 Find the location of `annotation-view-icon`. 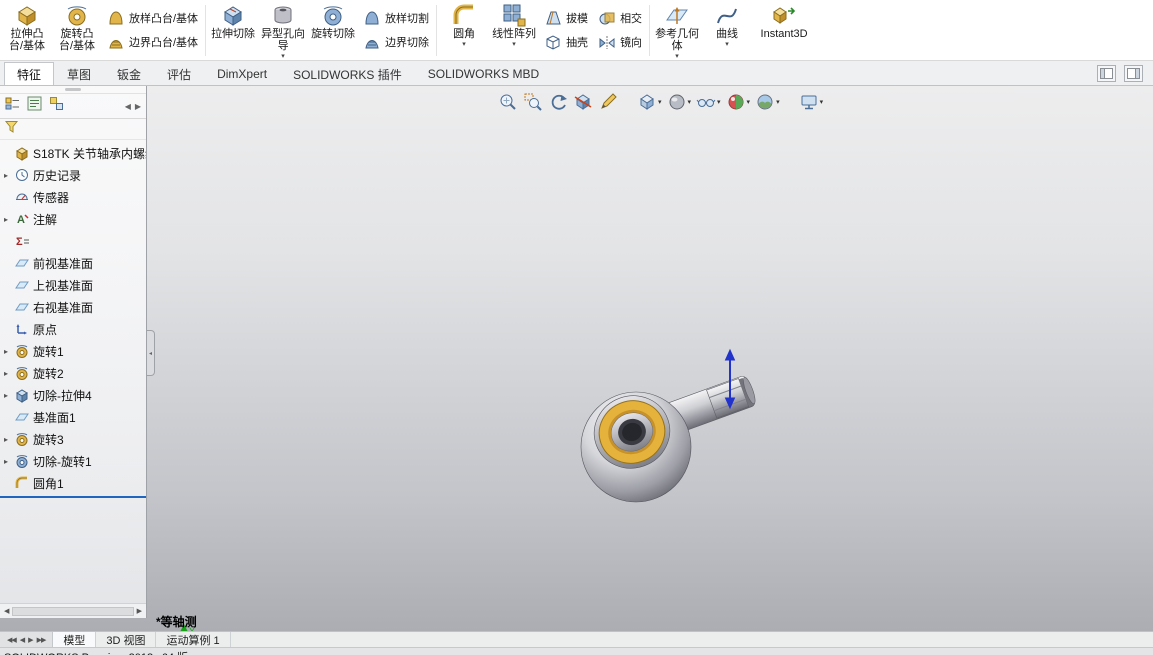

annotation-view-icon is located at coordinates (608, 102).